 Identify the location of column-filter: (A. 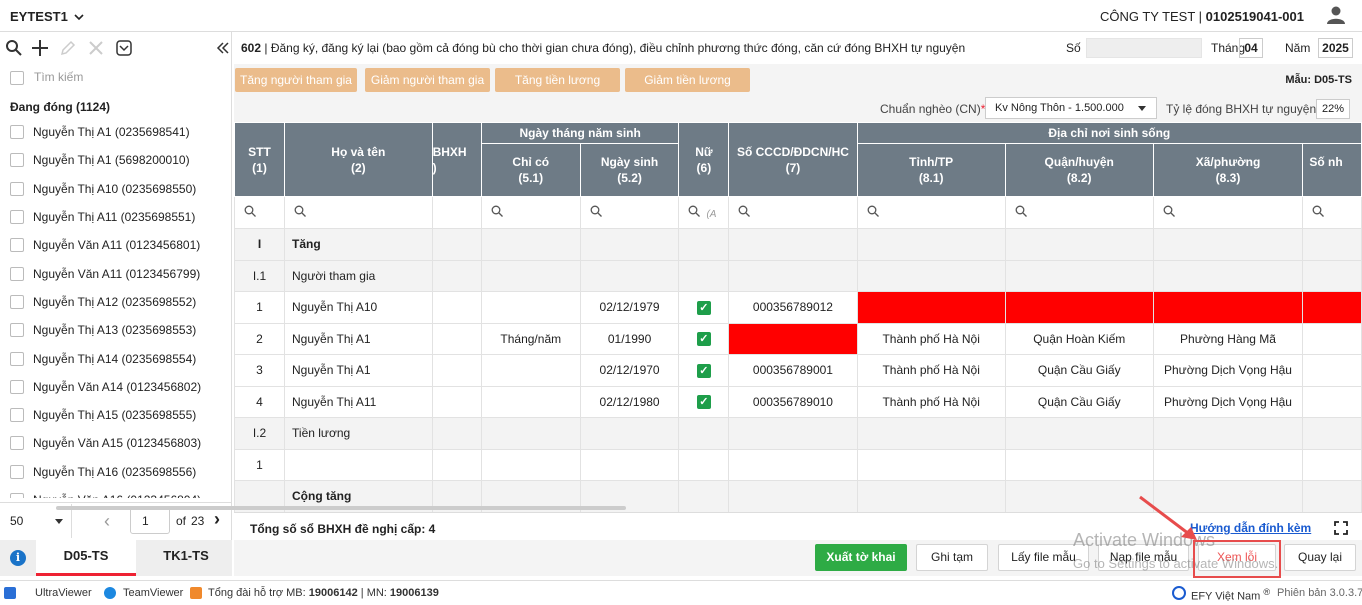
(704, 212).